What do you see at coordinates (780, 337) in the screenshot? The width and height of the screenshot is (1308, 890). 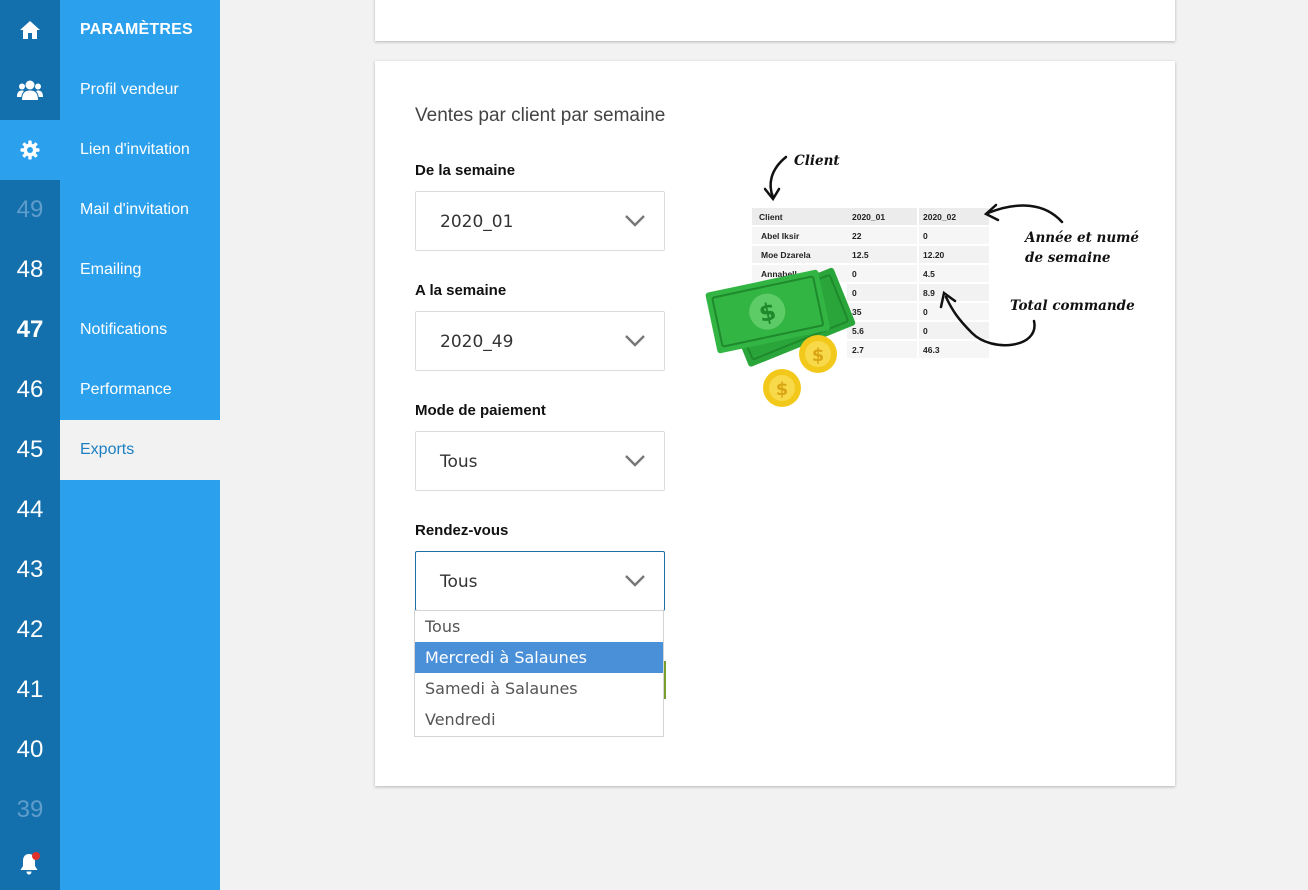 I see `money-bills: $ $ $ $` at bounding box center [780, 337].